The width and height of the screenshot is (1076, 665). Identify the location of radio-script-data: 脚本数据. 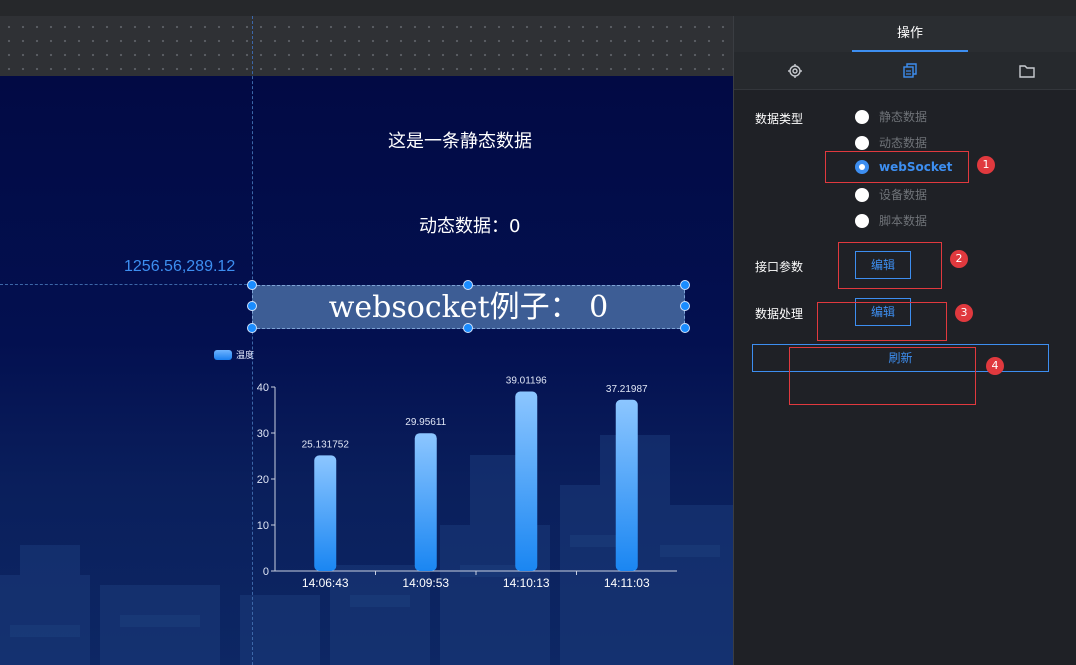
(891, 220).